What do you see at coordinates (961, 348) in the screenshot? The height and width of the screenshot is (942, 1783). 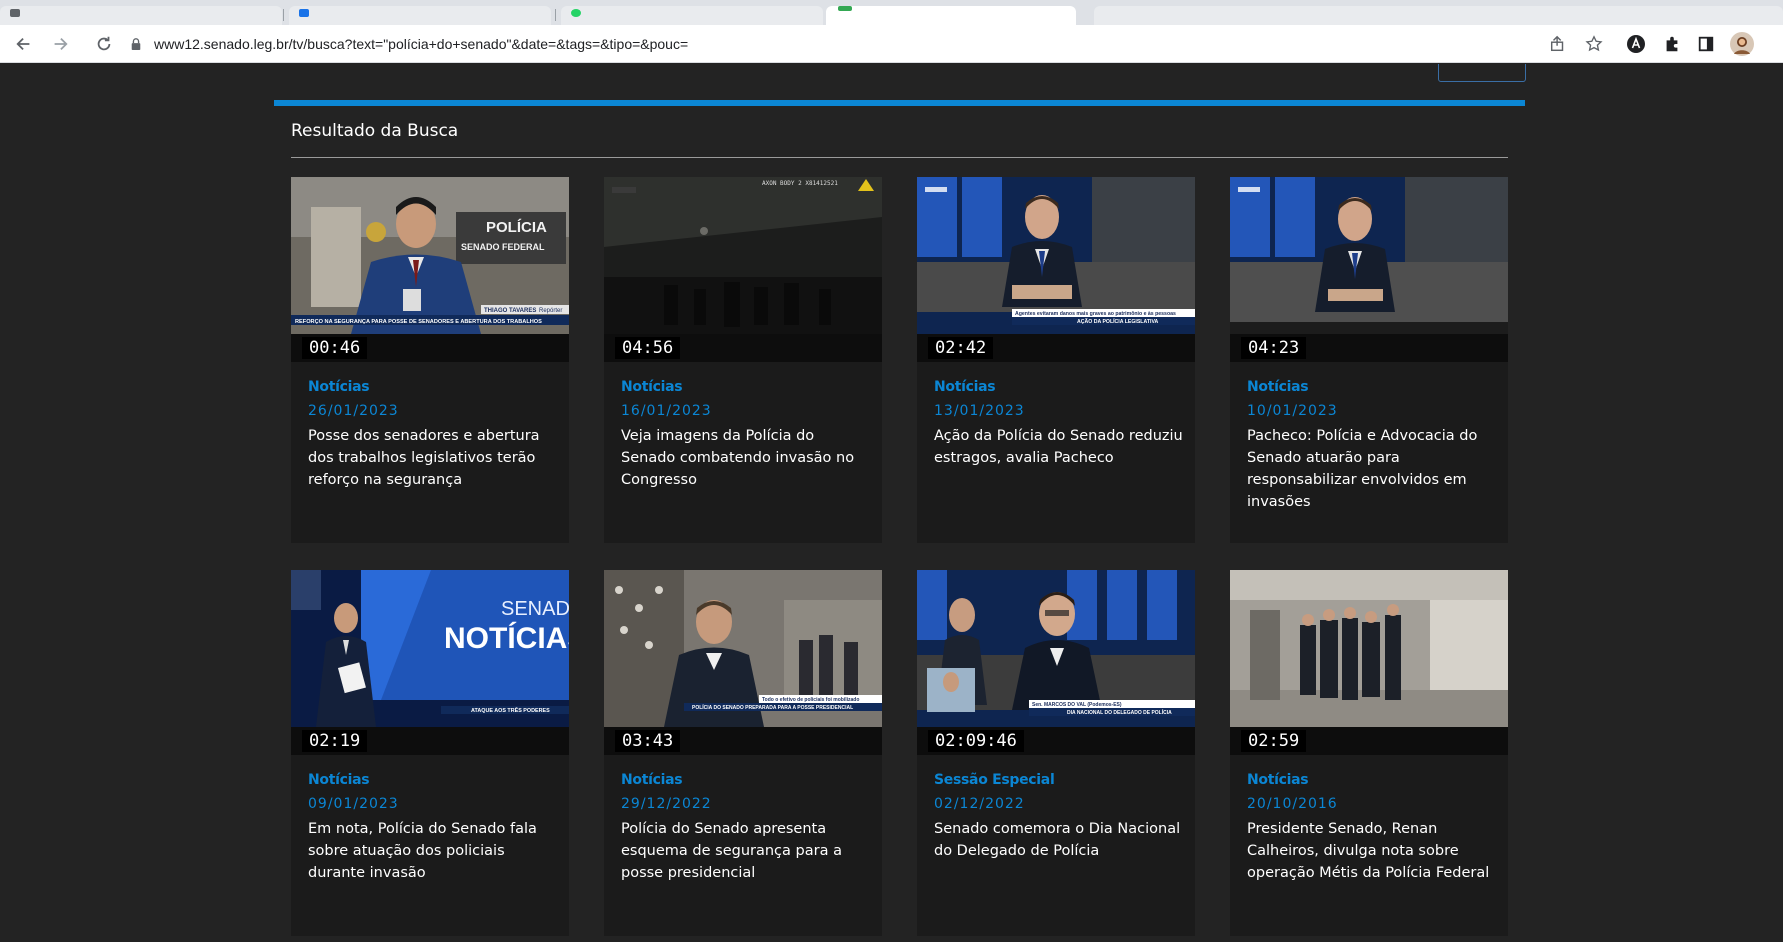 I see `video-duration: 02:42` at bounding box center [961, 348].